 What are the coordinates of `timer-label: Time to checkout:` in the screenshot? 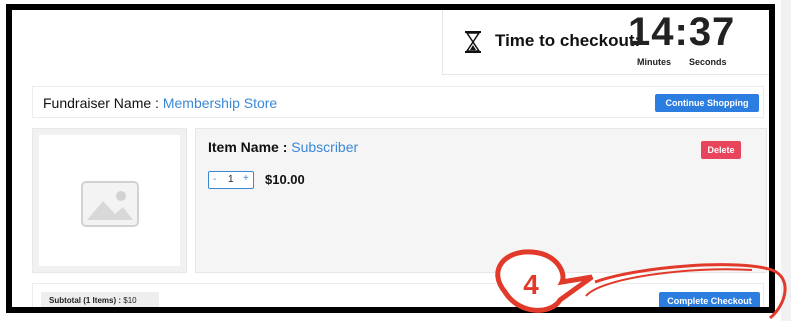 It's located at (568, 40).